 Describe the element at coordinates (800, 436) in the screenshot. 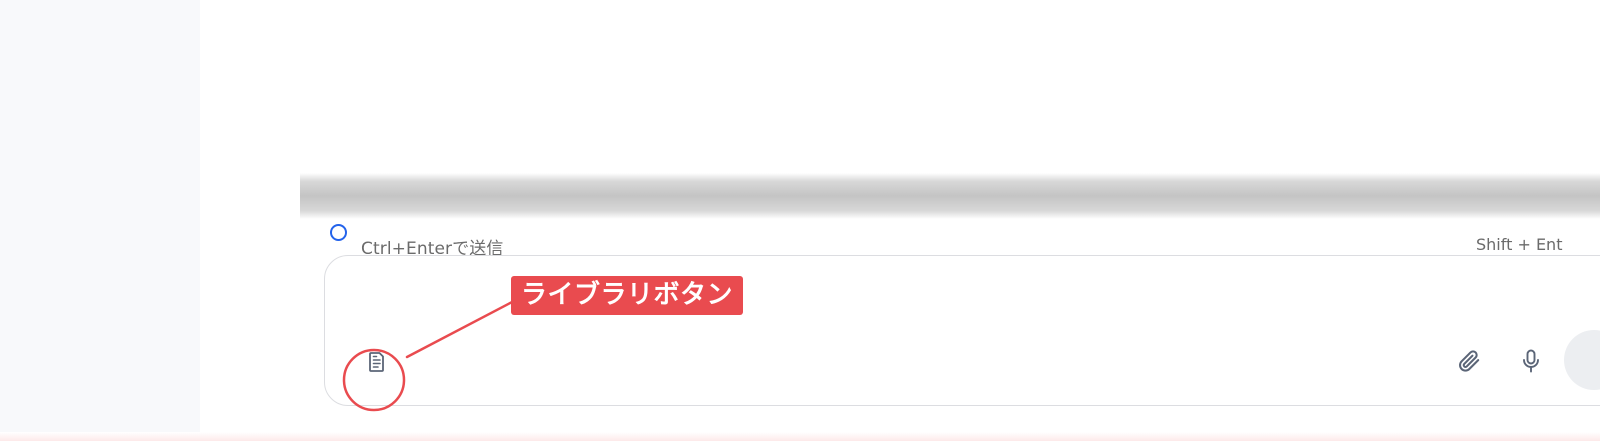

I see `bottom-edge` at that location.